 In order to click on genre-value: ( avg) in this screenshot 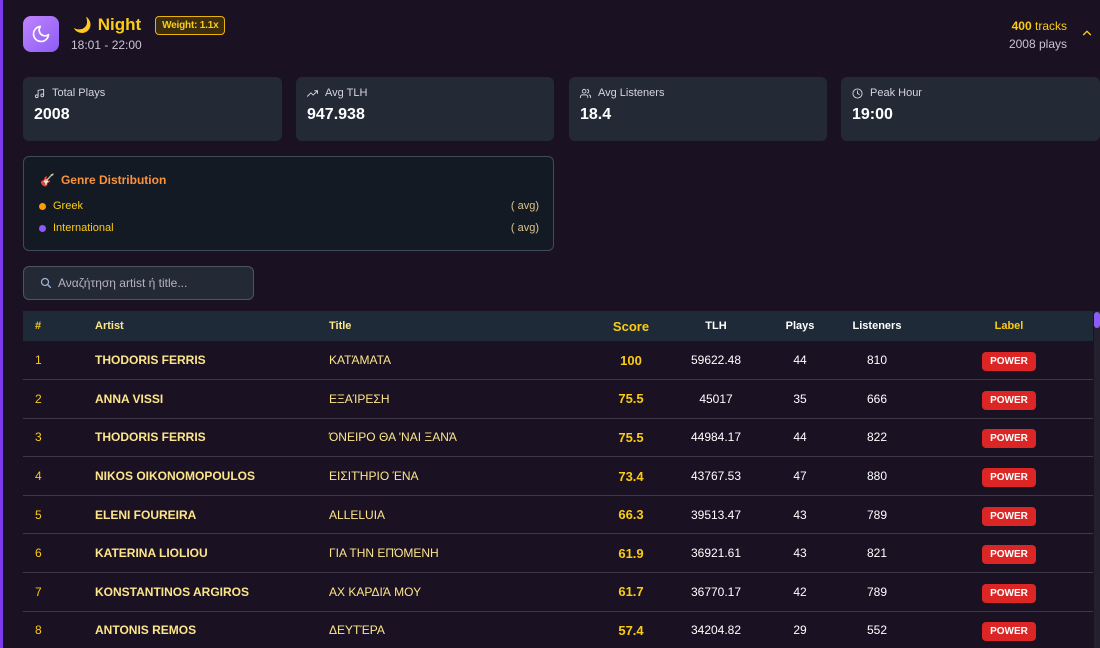, I will do `click(524, 228)`.